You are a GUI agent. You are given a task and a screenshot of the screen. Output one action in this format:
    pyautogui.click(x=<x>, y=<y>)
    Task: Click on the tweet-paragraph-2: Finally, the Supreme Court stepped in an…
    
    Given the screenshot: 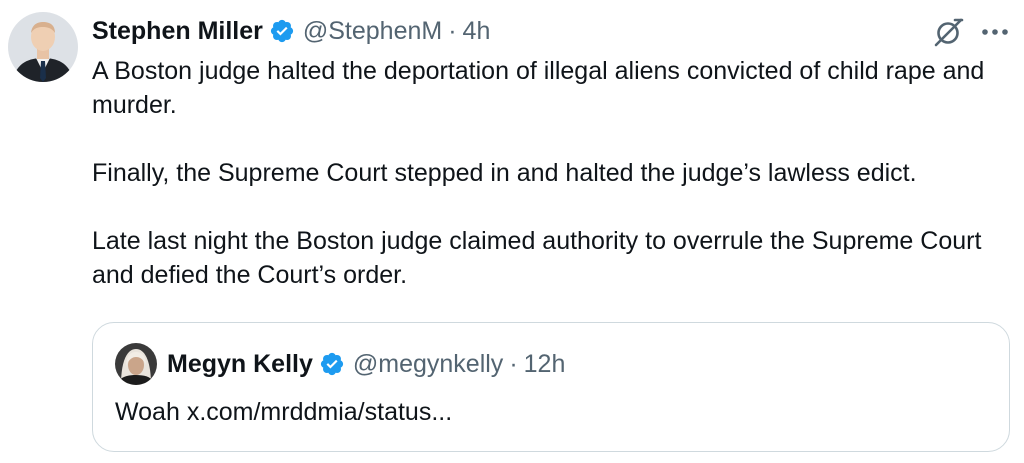 What is the action you would take?
    pyautogui.click(x=504, y=173)
    